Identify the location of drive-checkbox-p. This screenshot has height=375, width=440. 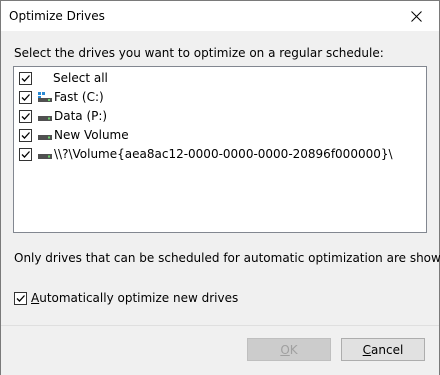
(25, 116).